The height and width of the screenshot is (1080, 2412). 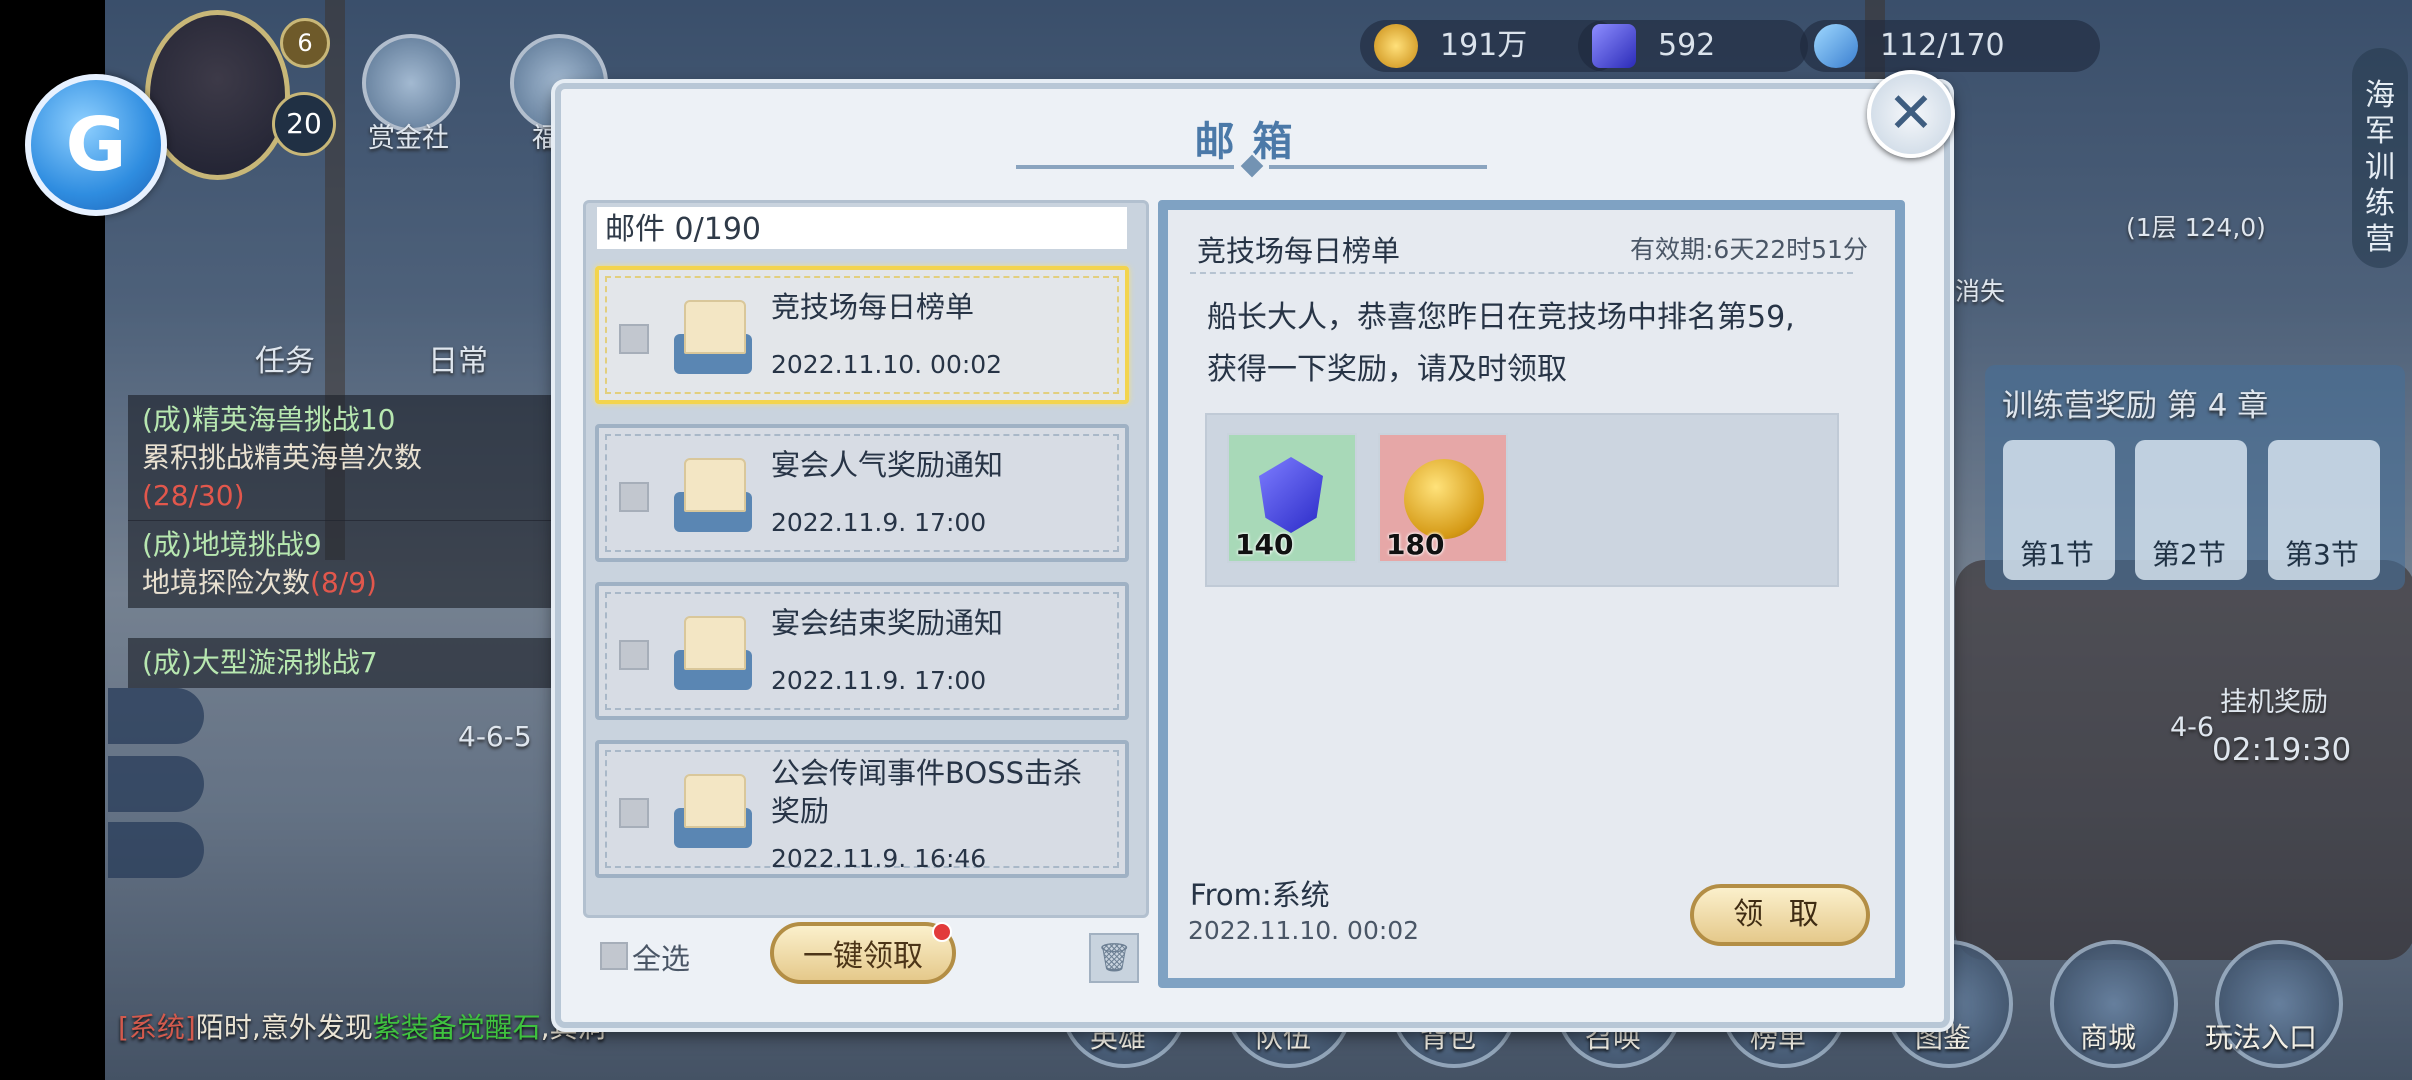 I want to click on task-title: (成)精英海兽挑战10, so click(x=269, y=419).